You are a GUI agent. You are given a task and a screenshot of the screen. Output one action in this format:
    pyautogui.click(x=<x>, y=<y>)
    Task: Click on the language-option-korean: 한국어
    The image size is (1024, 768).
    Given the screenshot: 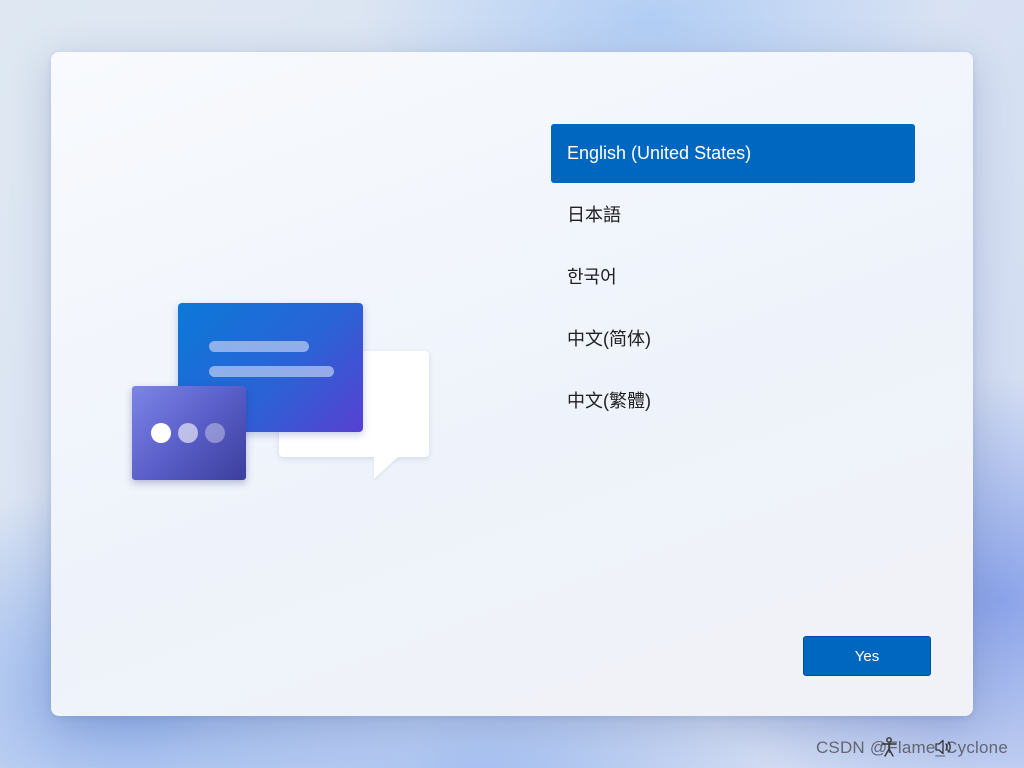 What is the action you would take?
    pyautogui.click(x=733, y=277)
    